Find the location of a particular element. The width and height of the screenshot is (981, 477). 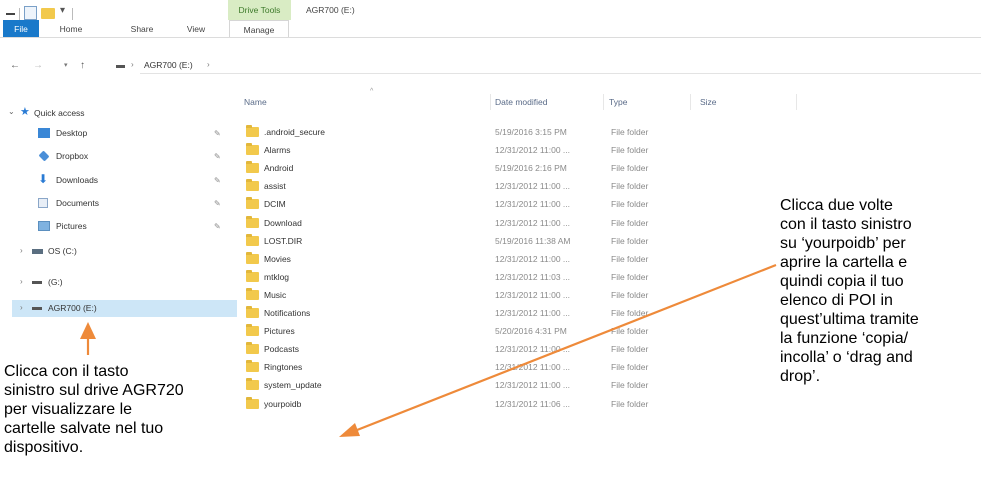

file-name: mtklog is located at coordinates (277, 276).